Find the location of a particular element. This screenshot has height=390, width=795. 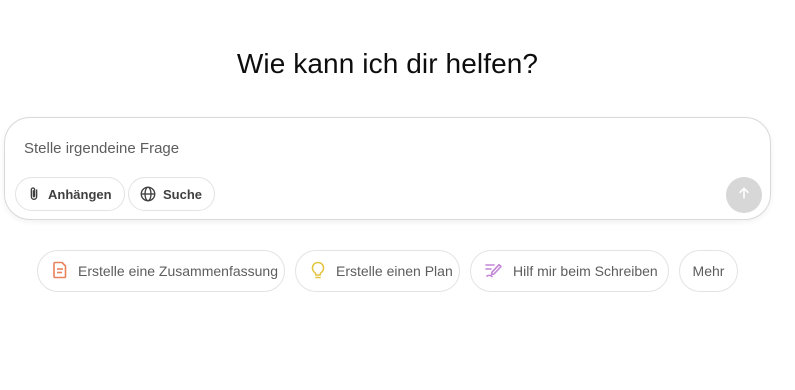

document-icon is located at coordinates (60, 271).